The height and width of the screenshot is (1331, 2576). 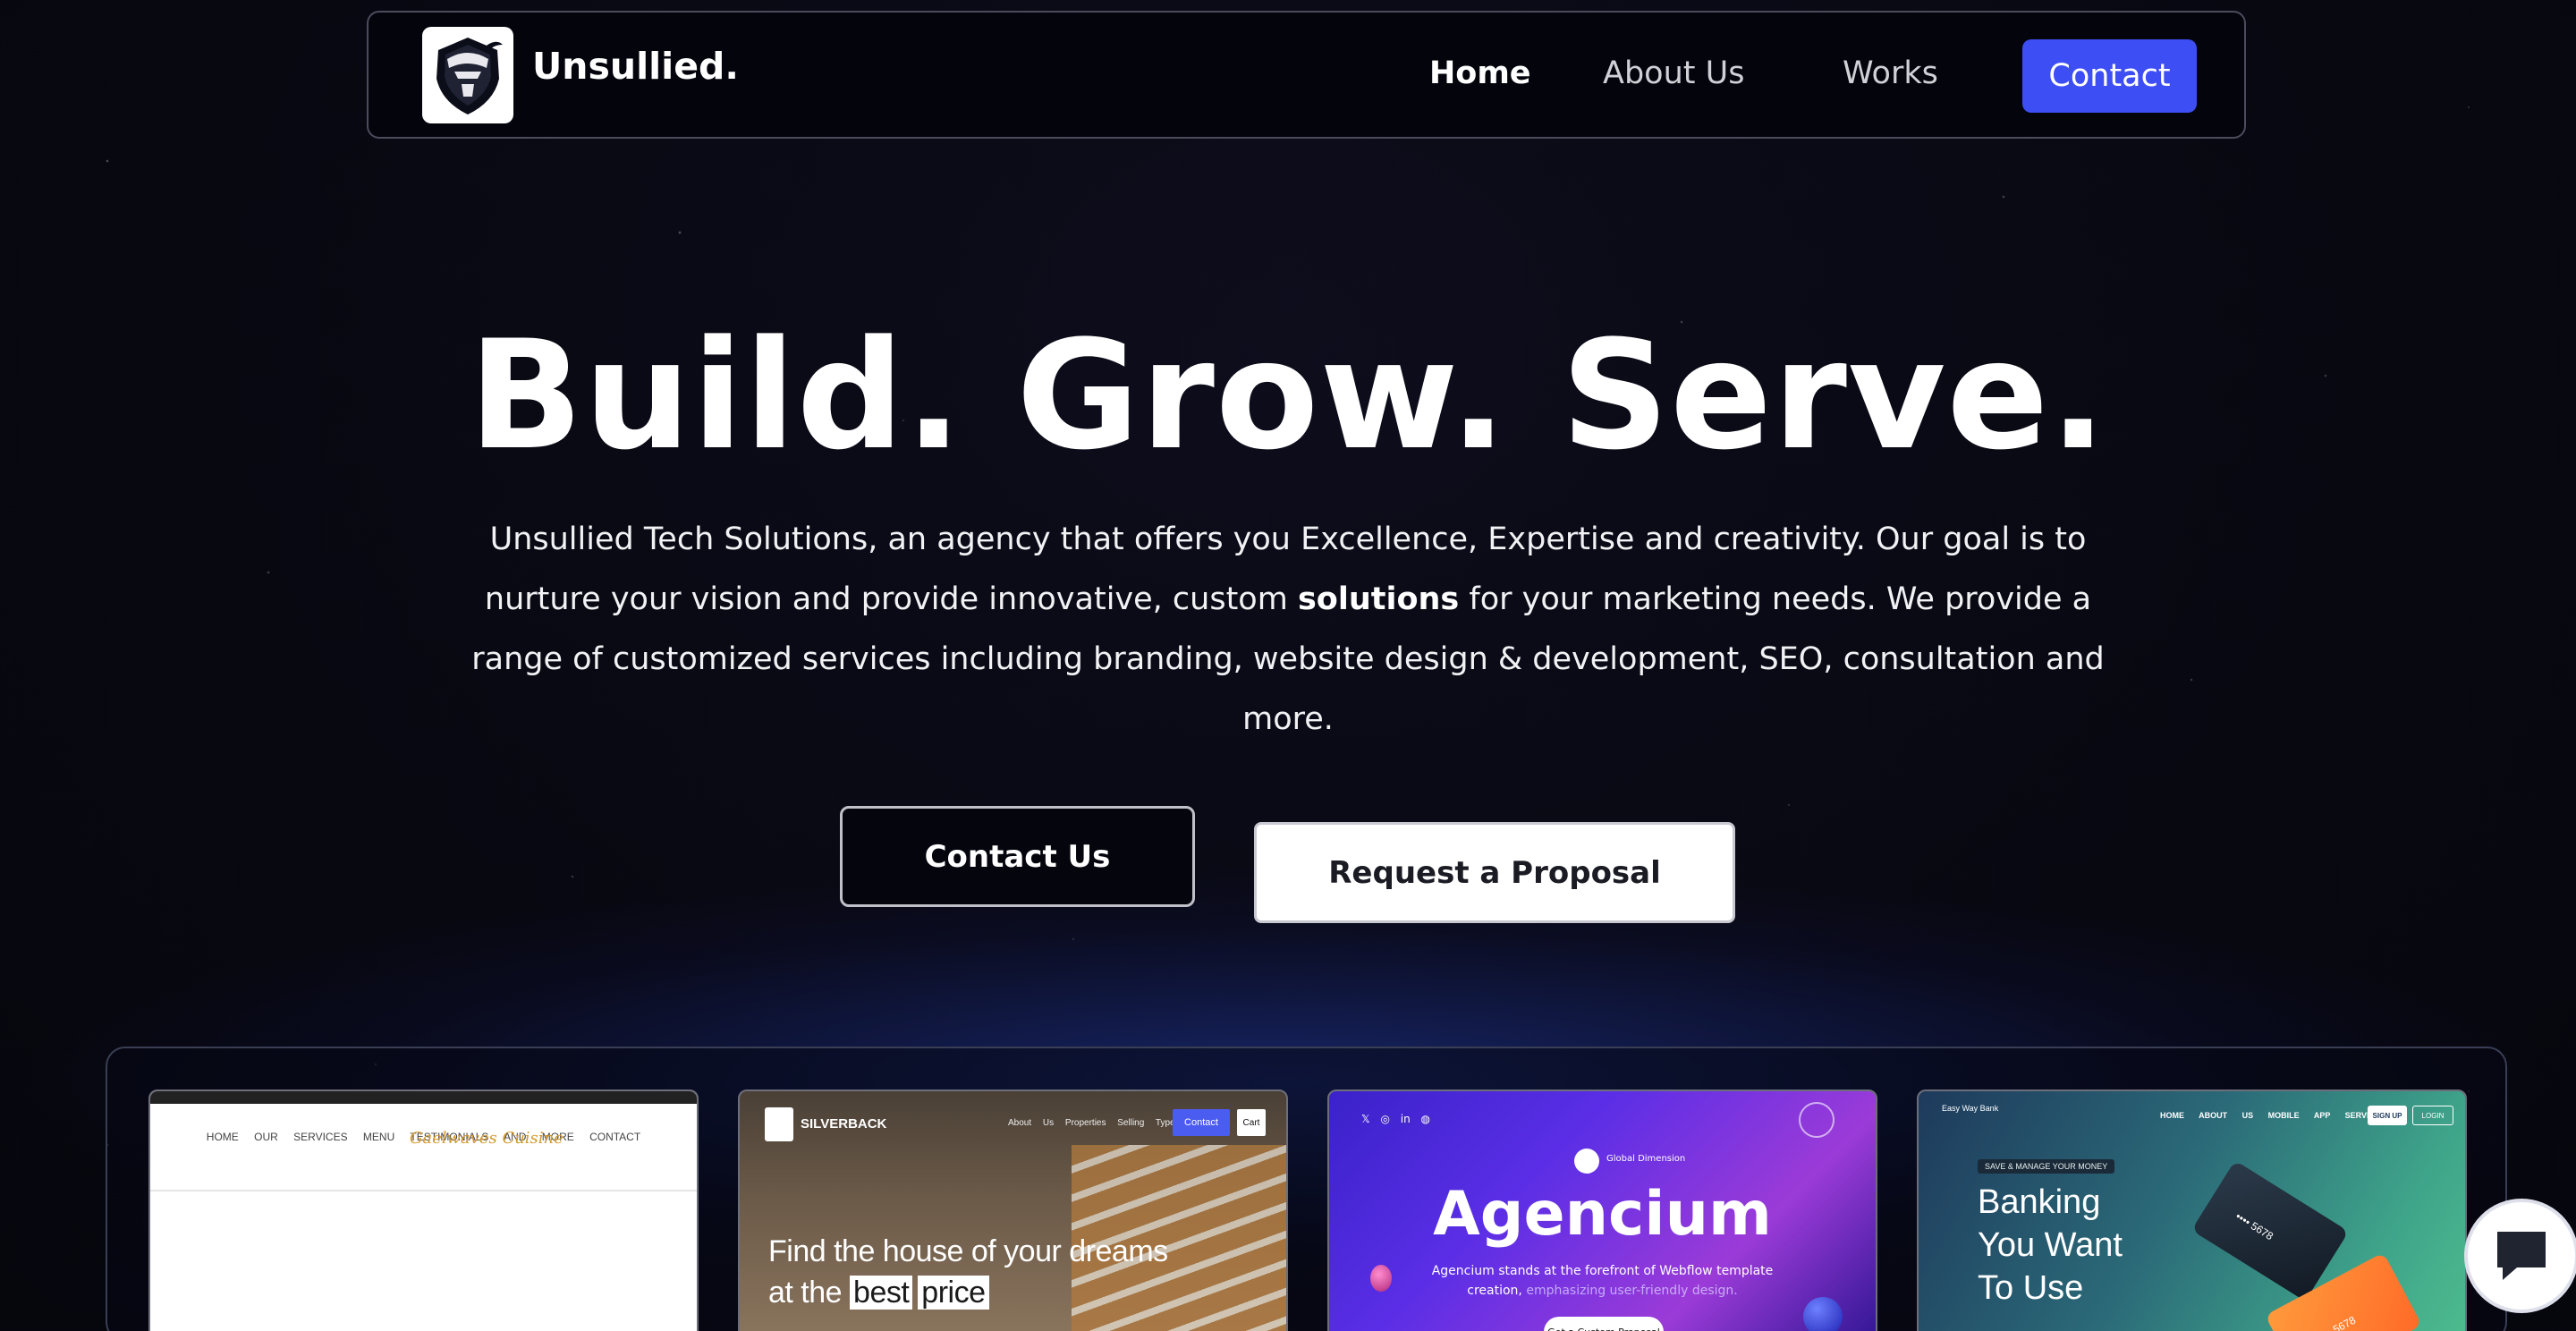 I want to click on card-cta-button: Get a Custom Proposal, so click(x=1604, y=1324).